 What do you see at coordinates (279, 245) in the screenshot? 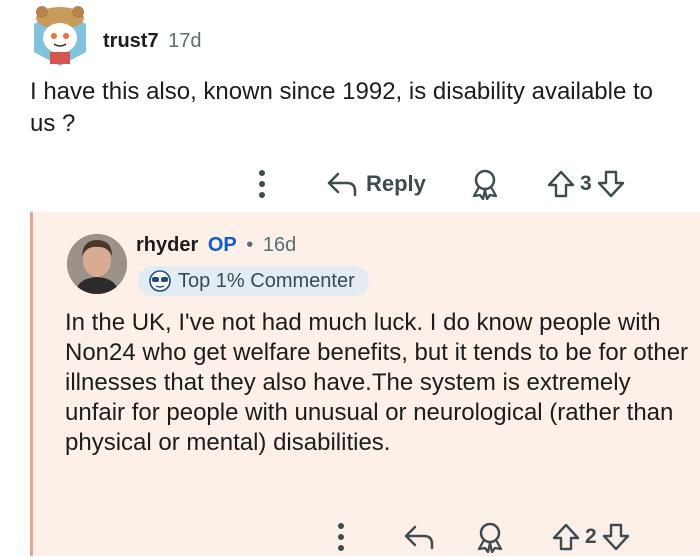
I see `reply-timestamp: 16d` at bounding box center [279, 245].